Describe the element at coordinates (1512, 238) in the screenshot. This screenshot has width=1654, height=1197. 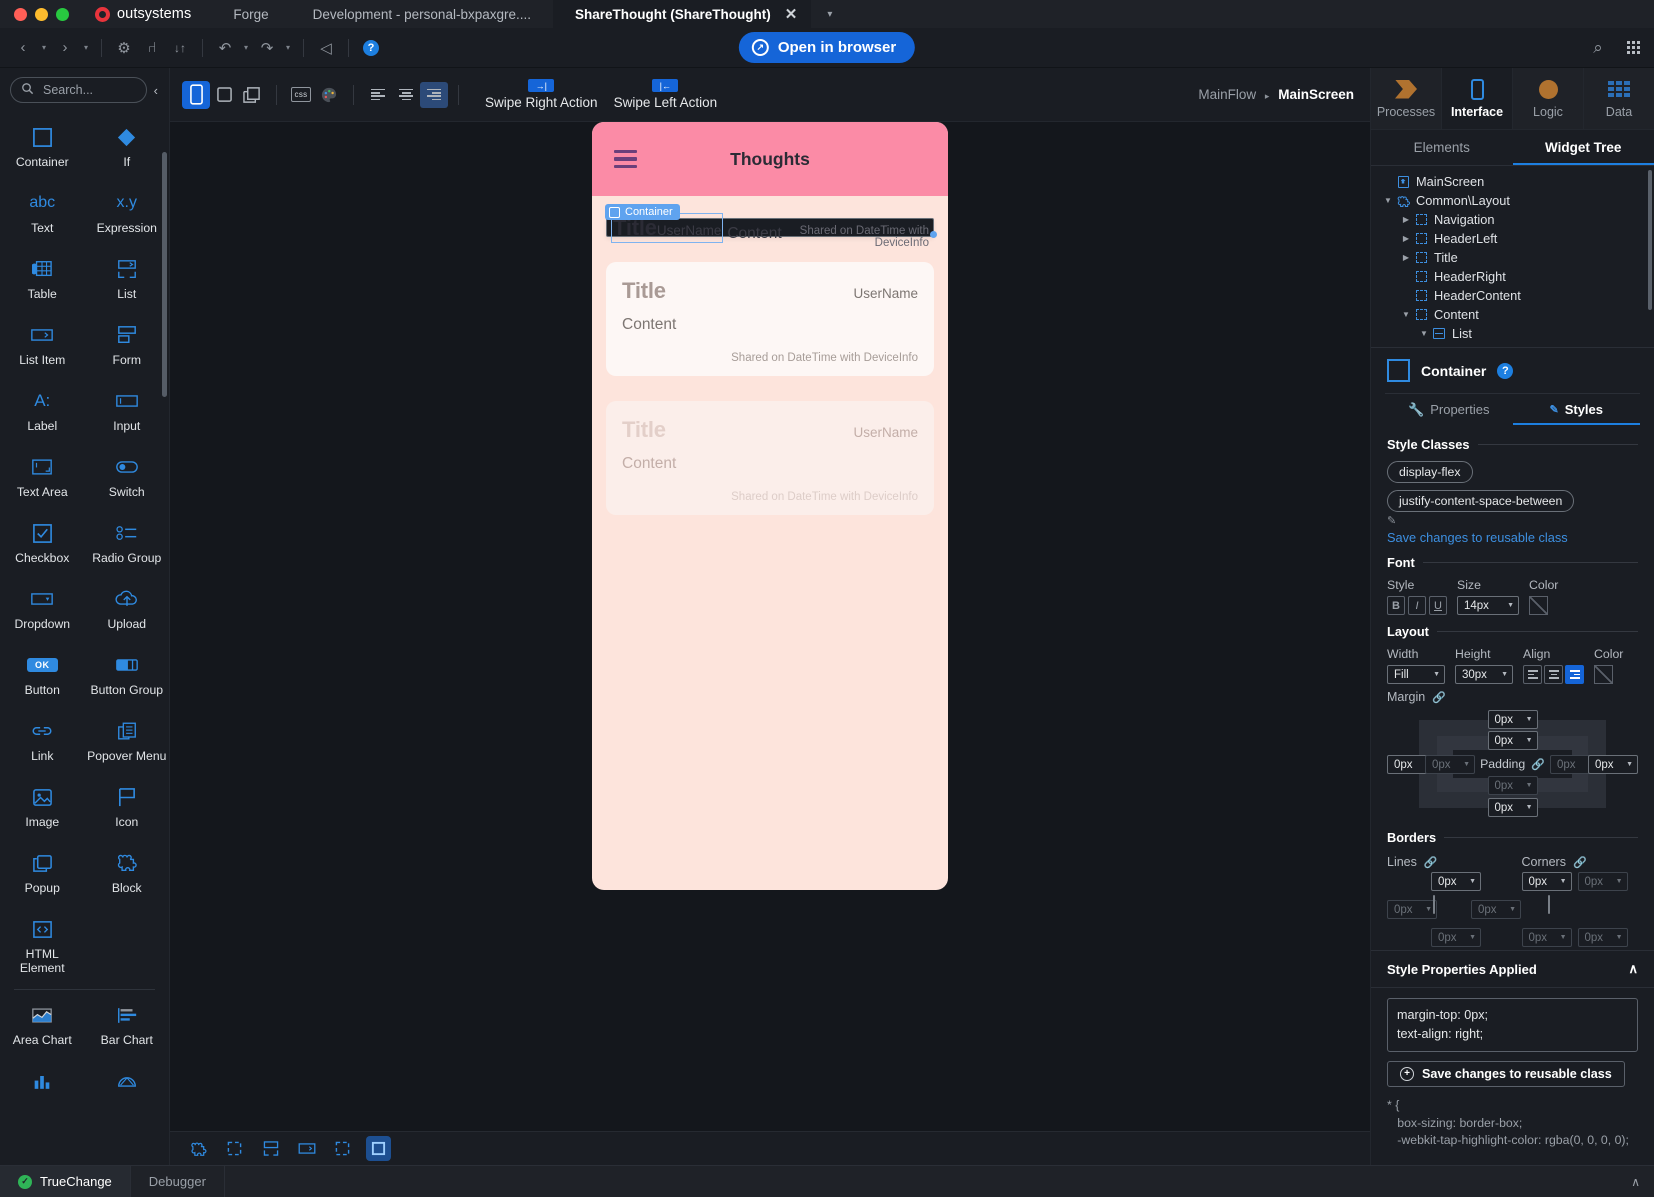
I see `tree-item-headerleft: ▶ HeaderLeft` at that location.